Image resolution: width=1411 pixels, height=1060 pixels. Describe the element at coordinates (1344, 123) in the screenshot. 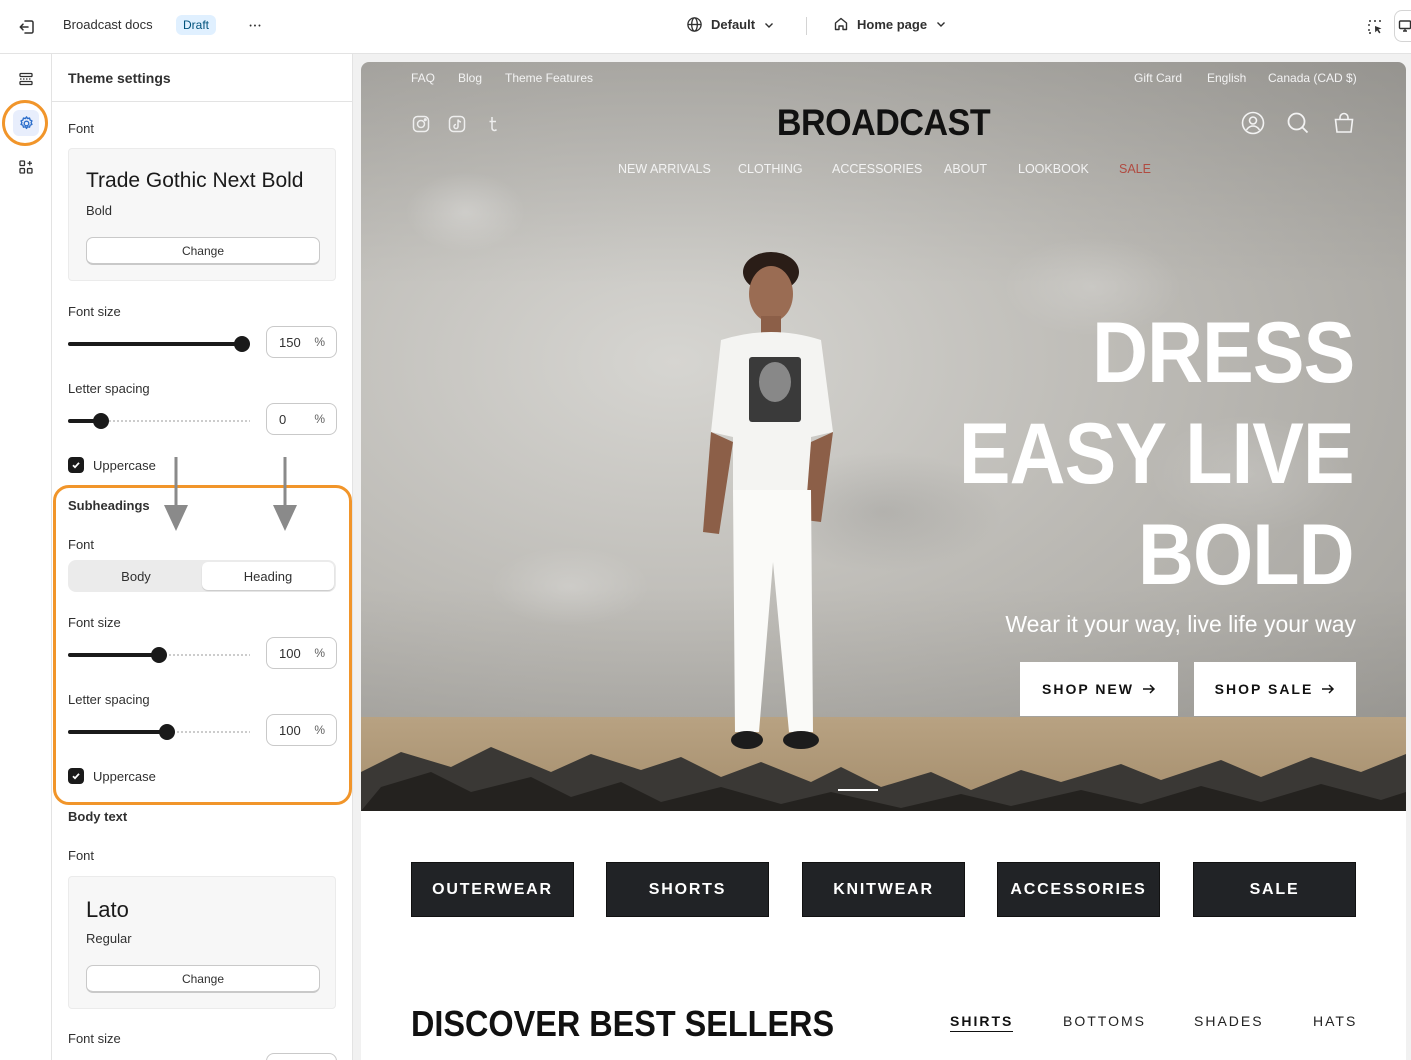

I see `cart-icon` at that location.